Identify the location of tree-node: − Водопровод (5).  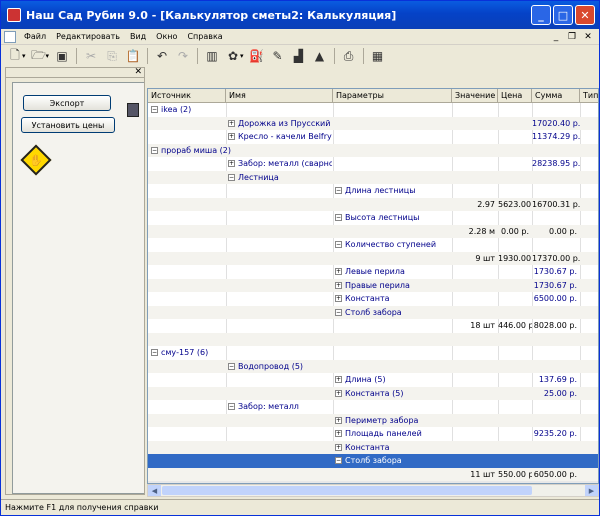
(280, 367).